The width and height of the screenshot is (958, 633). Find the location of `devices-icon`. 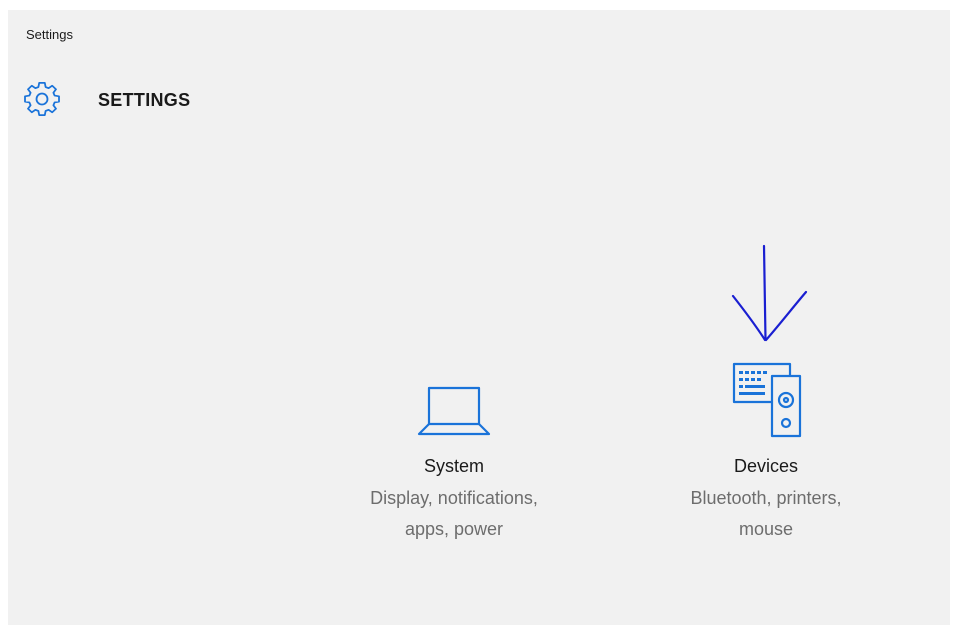

devices-icon is located at coordinates (767, 400).